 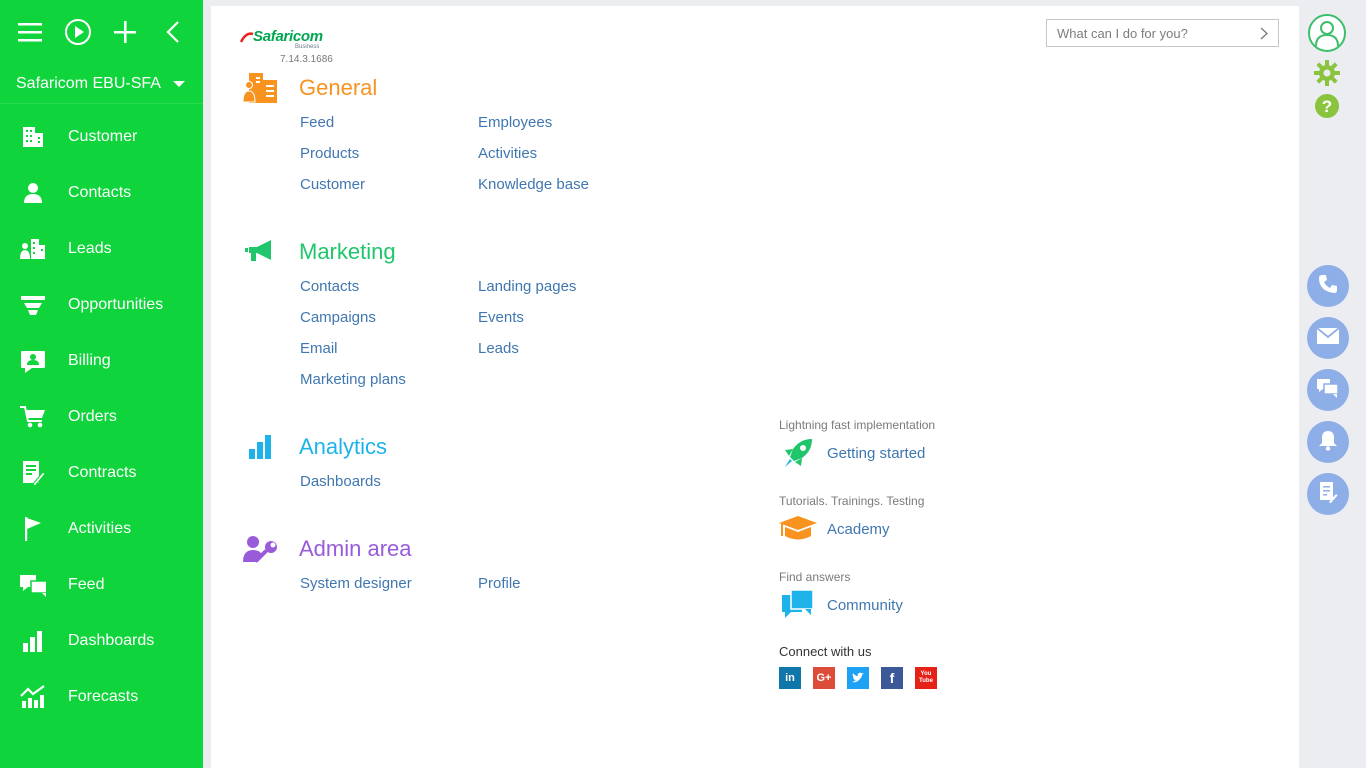 What do you see at coordinates (892, 678) in the screenshot?
I see `facebook-icon: f` at bounding box center [892, 678].